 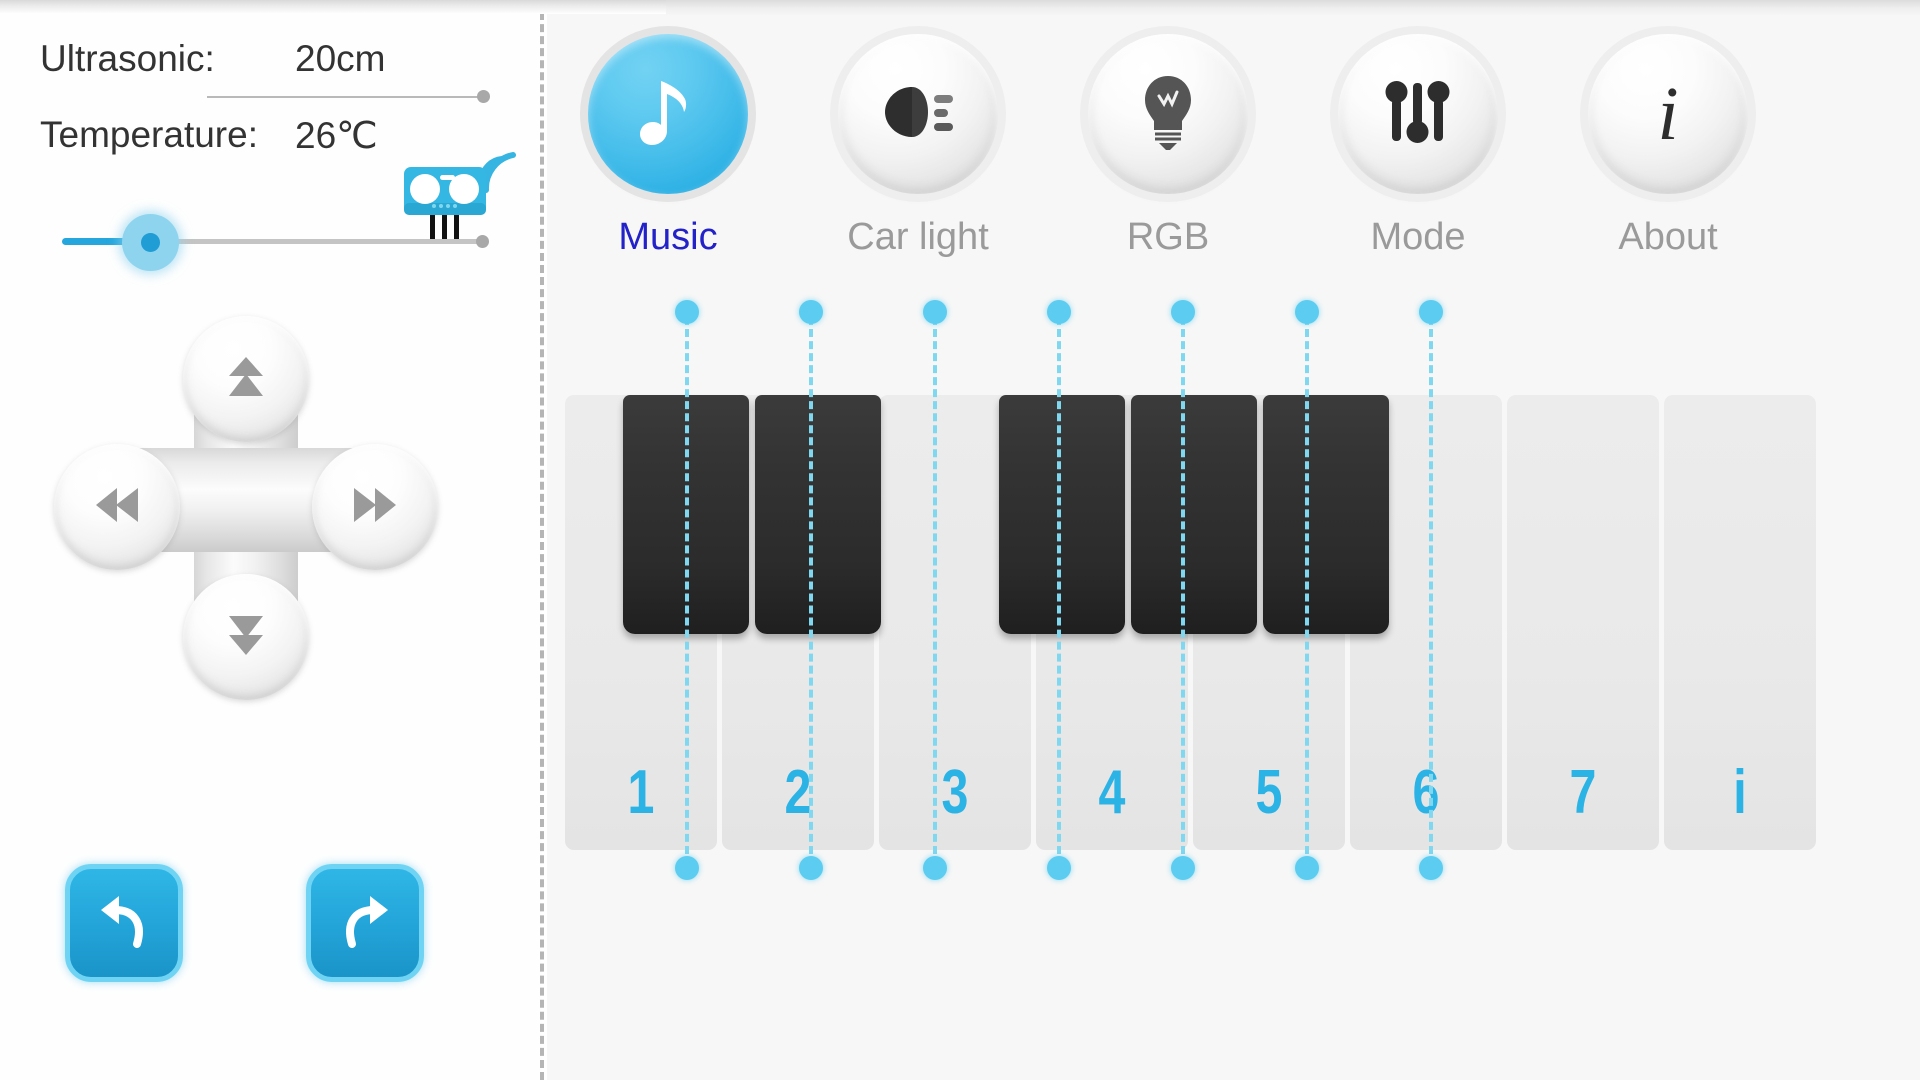 I want to click on nav-item-music: Music, so click(x=668, y=146).